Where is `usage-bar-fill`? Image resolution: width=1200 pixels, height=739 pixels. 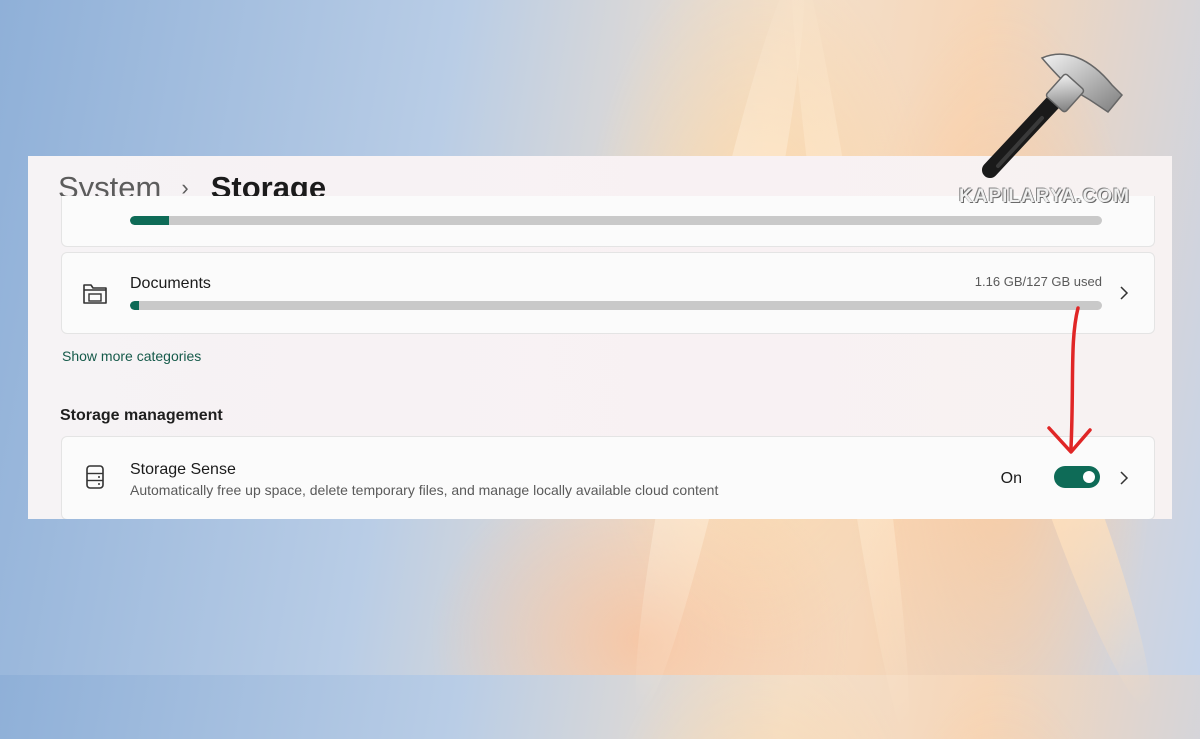 usage-bar-fill is located at coordinates (149, 220).